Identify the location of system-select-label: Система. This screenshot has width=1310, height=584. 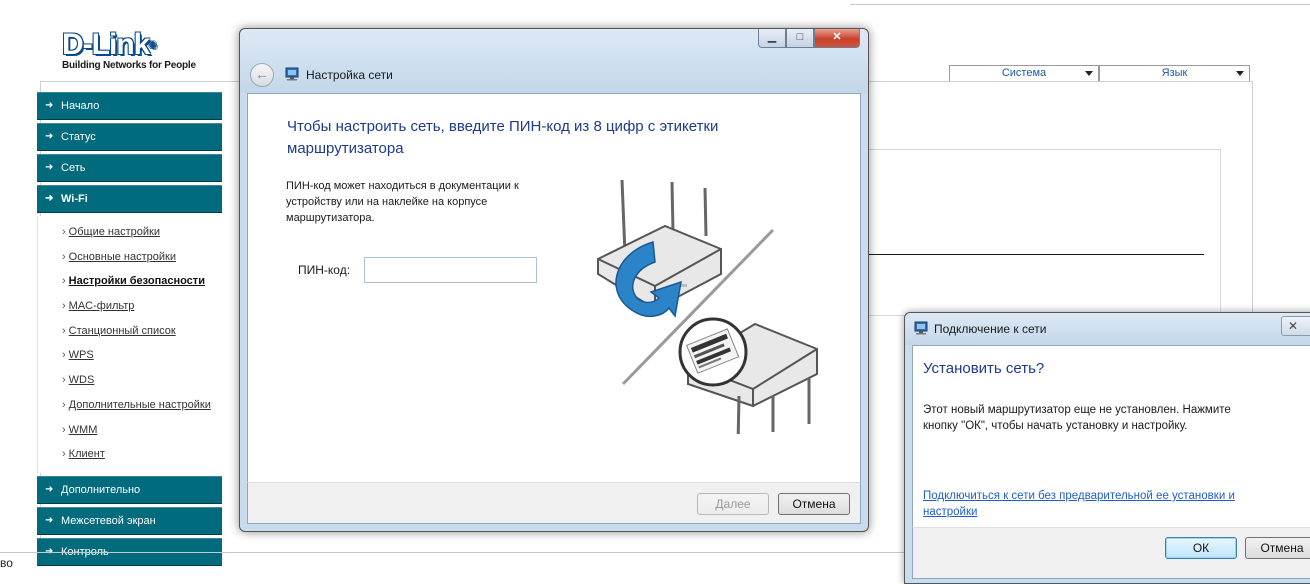
(1024, 73).